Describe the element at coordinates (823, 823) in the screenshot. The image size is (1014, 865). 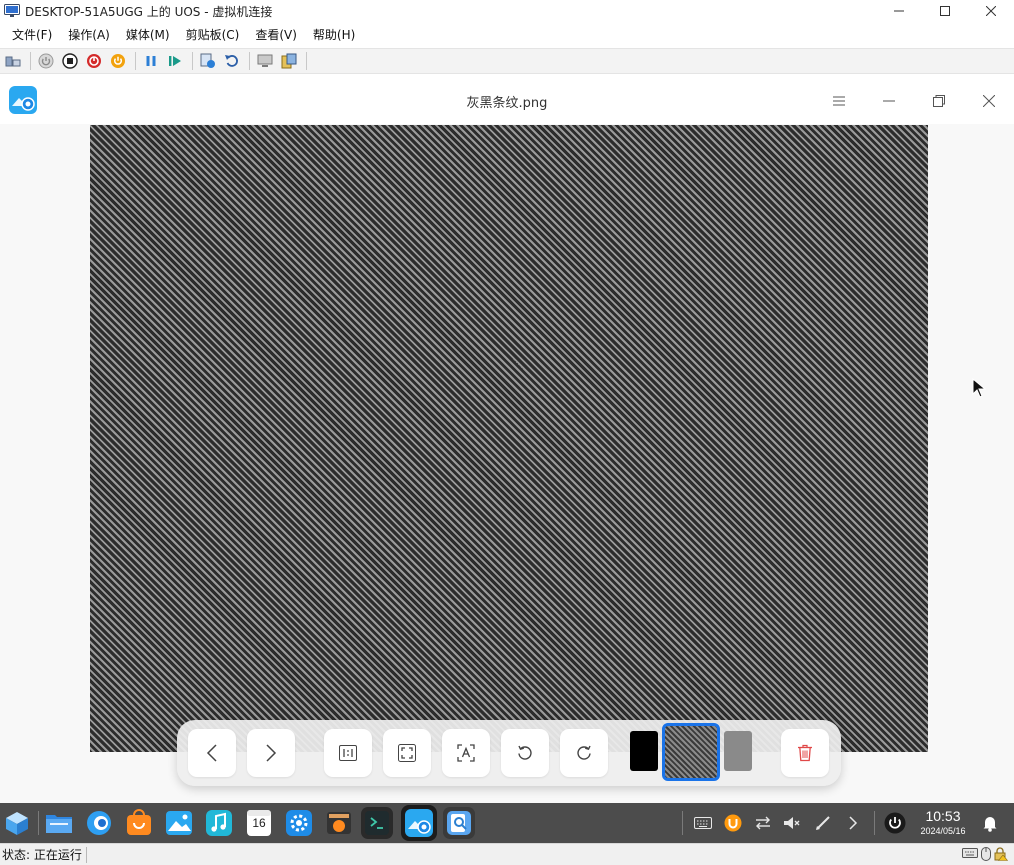
I see `pen-tray-button` at that location.